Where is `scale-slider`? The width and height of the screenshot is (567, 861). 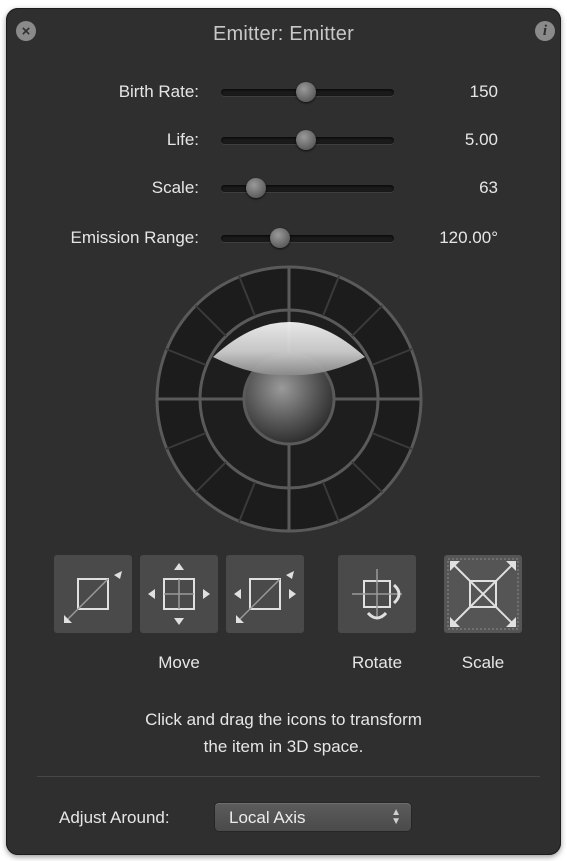 scale-slider is located at coordinates (307, 188).